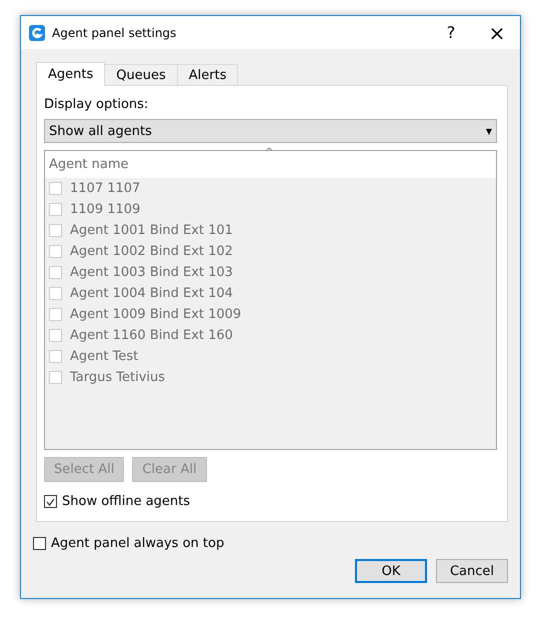 Image resolution: width=542 pixels, height=621 pixels. I want to click on display-options-label: Display options:, so click(97, 105).